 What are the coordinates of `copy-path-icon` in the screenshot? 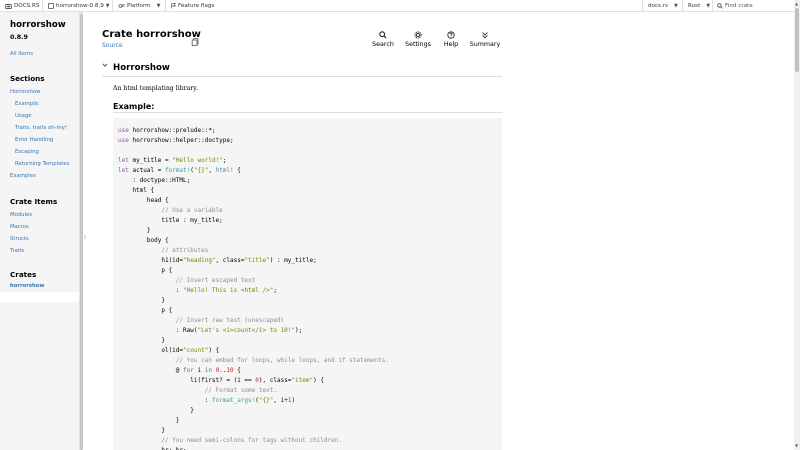 It's located at (195, 40).